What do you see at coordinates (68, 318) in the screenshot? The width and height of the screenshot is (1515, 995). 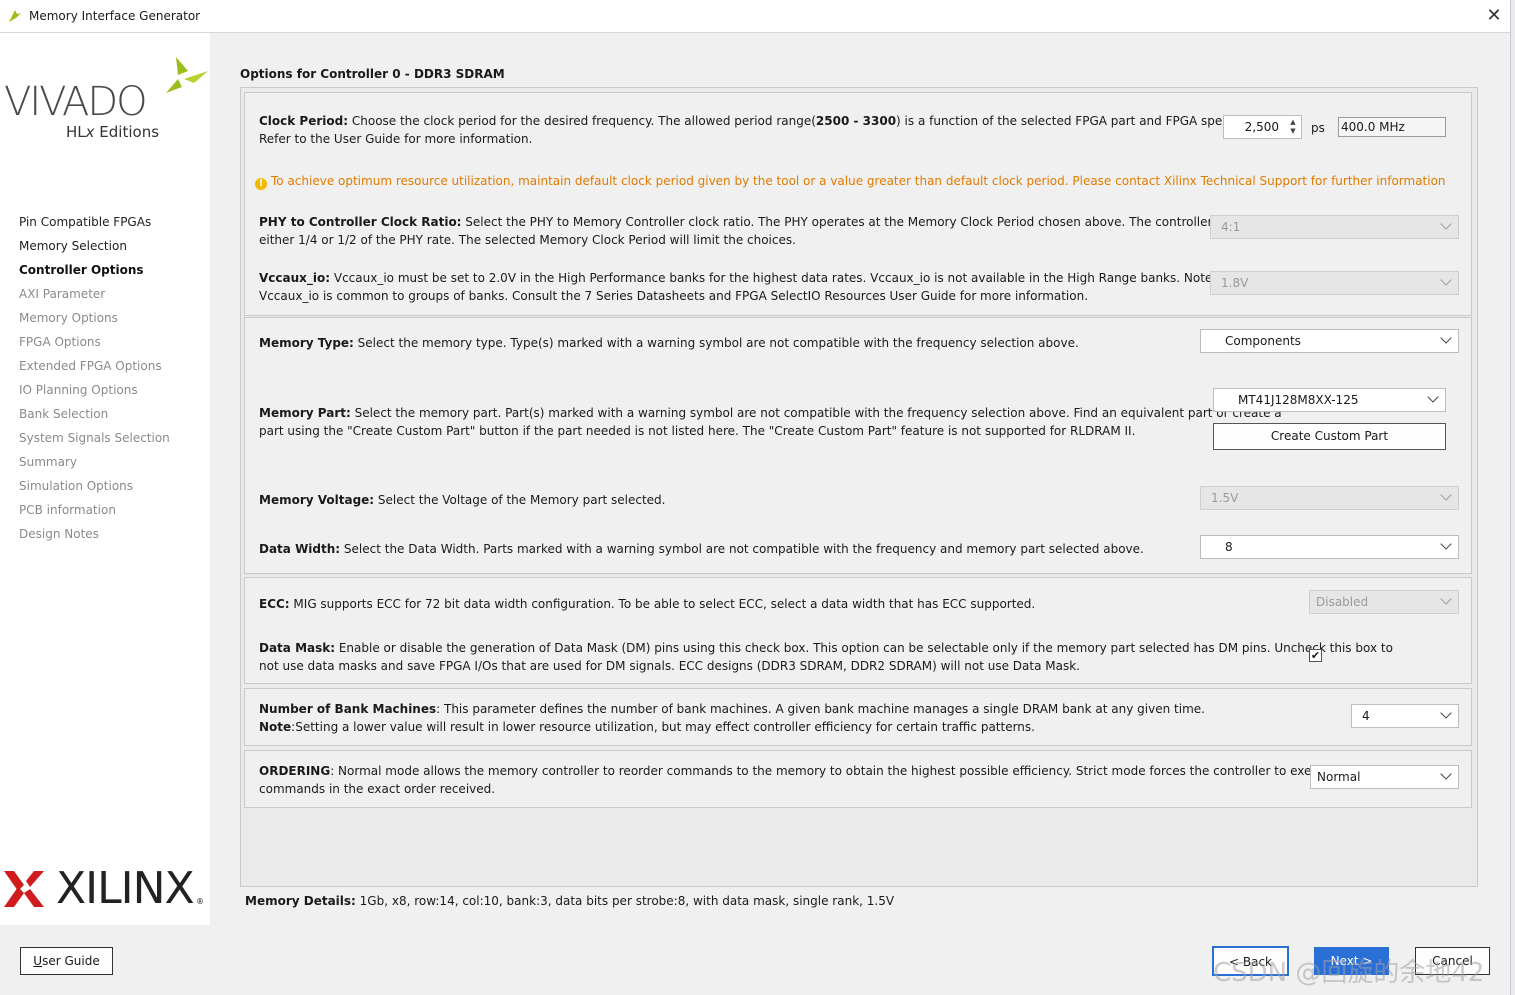 I see `sidebar-item: Memory Options` at bounding box center [68, 318].